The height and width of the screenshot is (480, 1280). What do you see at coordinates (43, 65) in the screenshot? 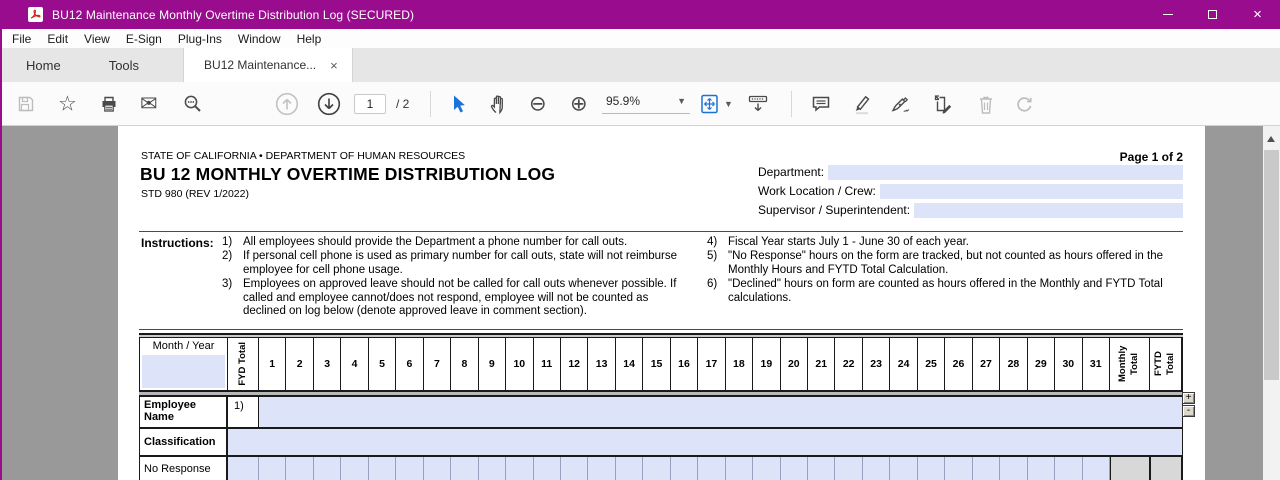
I see `tab-home: Home` at bounding box center [43, 65].